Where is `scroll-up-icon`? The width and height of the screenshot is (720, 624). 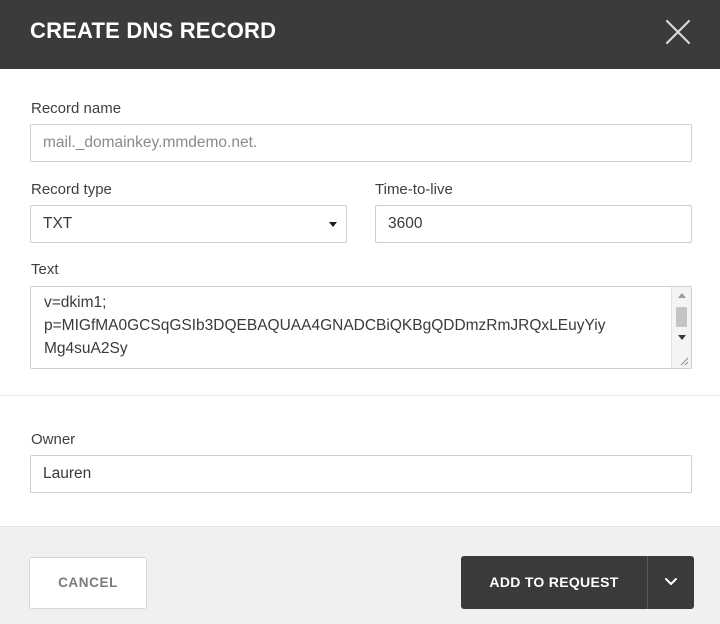
scroll-up-icon is located at coordinates (682, 295).